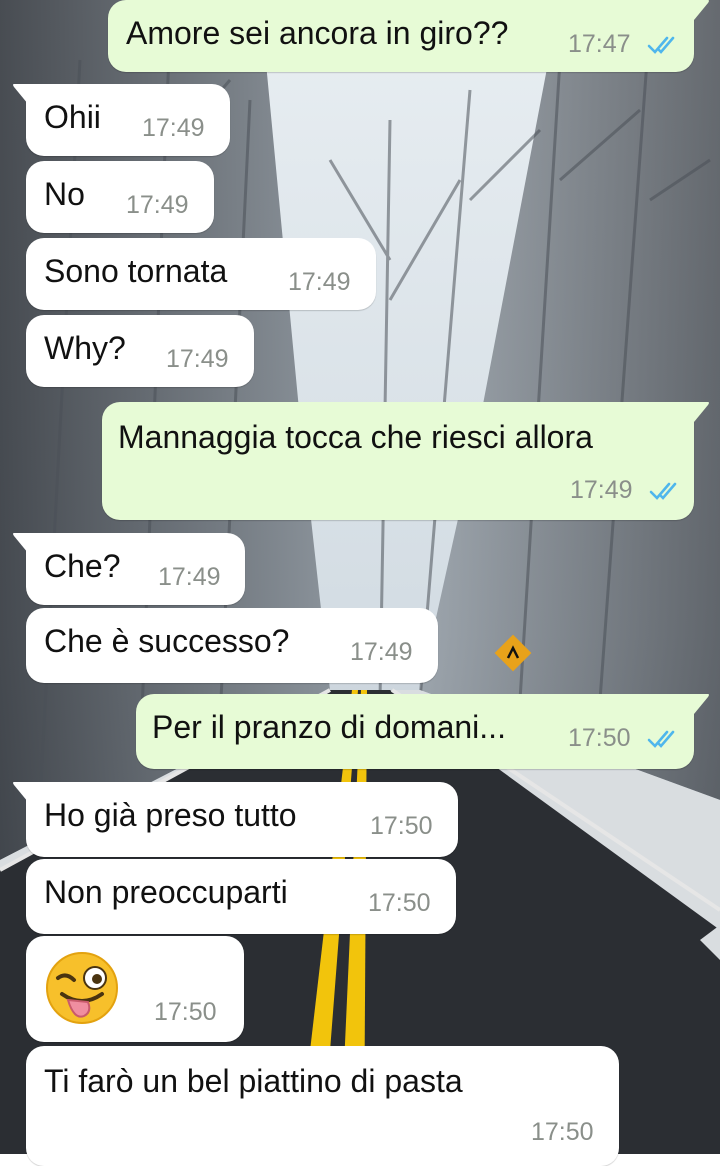 This screenshot has width=720, height=1166. I want to click on incoming-message-bubble: Non preoccuparti 17:50, so click(241, 896).